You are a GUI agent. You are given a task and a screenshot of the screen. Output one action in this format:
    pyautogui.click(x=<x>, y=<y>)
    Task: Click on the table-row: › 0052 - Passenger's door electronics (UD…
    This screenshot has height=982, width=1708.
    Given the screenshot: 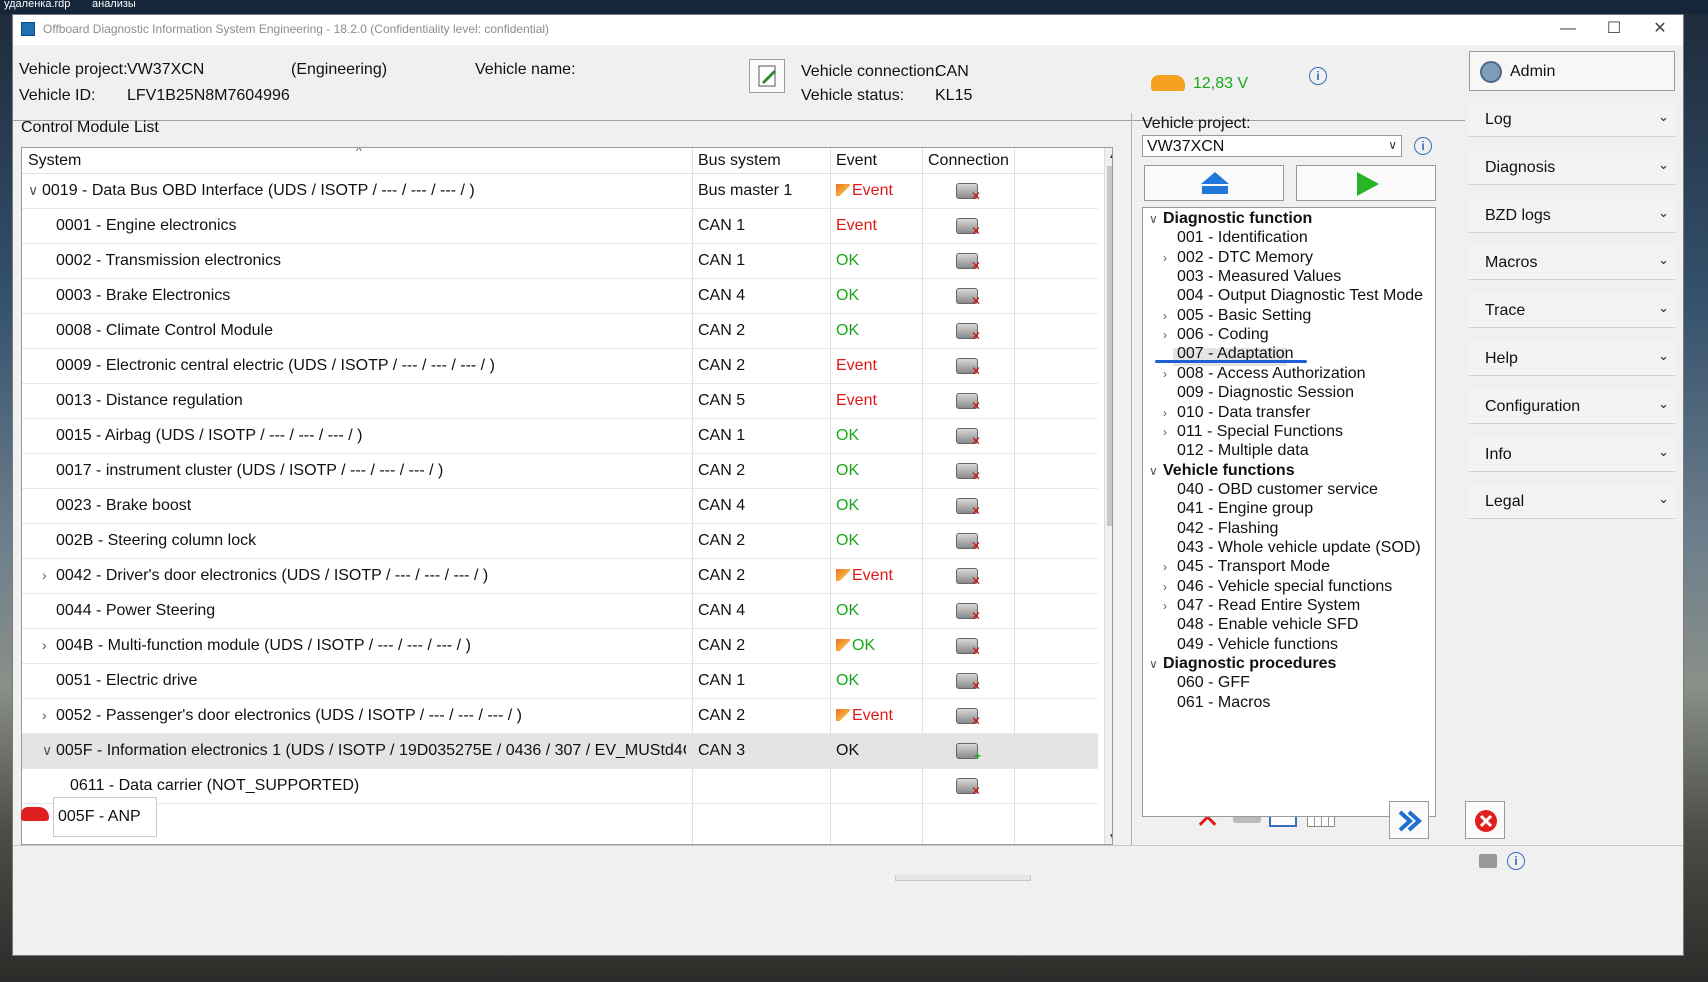 What is the action you would take?
    pyautogui.click(x=560, y=716)
    